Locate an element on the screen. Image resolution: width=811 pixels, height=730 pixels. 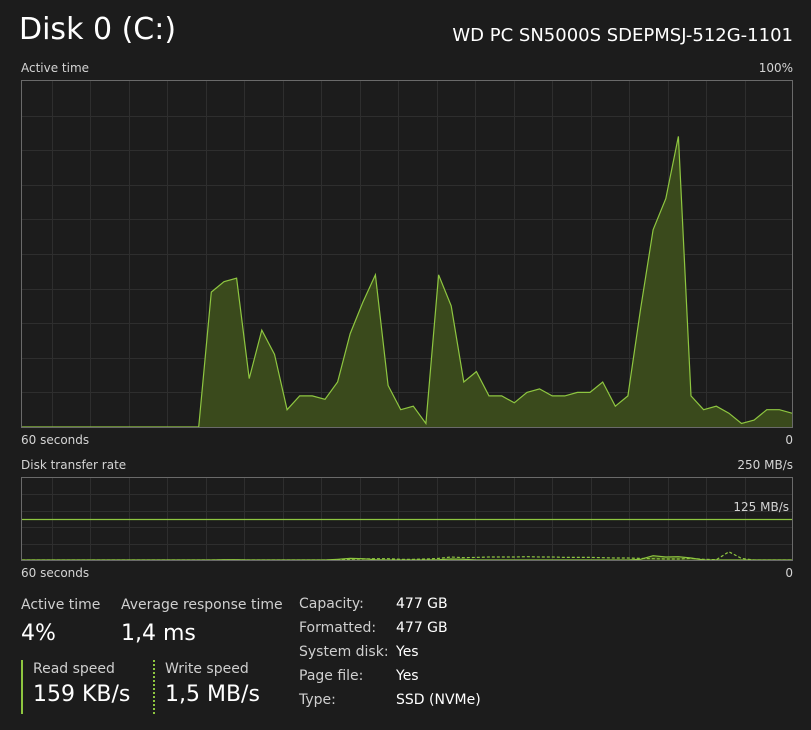
active-time-stat-label: Active time is located at coordinates (61, 605).